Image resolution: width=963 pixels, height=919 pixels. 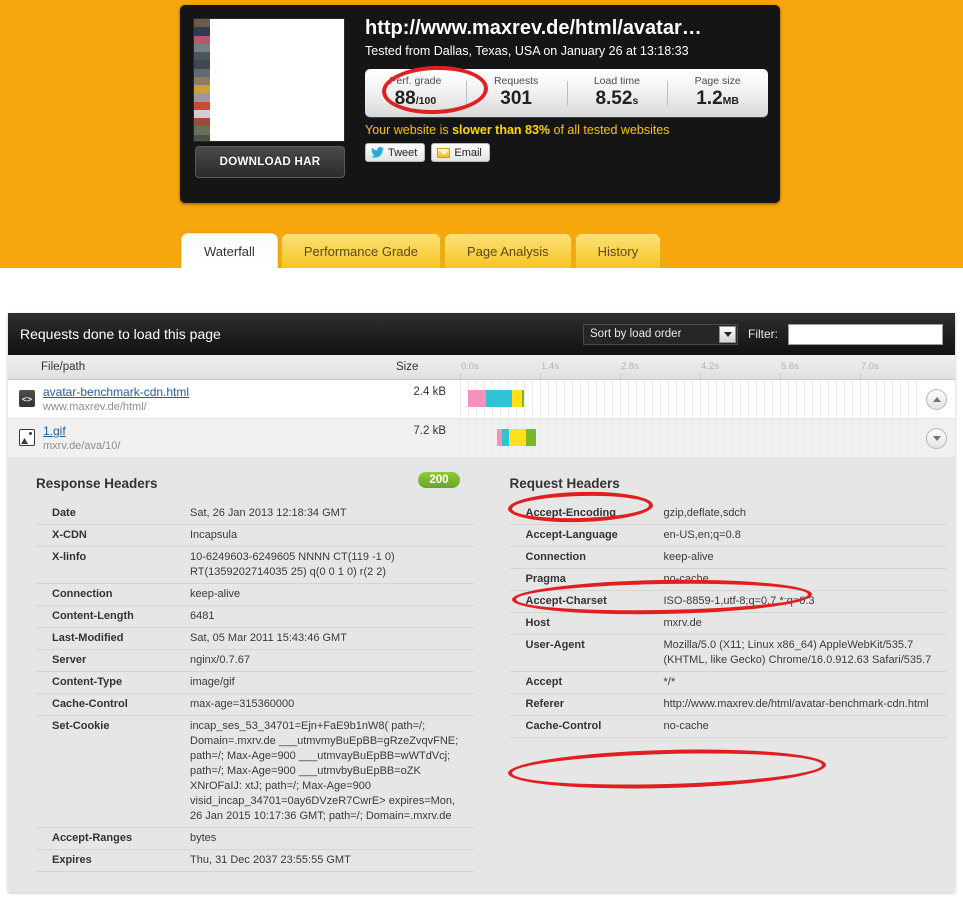 I want to click on header-key: Set-Cookie, so click(x=111, y=771).